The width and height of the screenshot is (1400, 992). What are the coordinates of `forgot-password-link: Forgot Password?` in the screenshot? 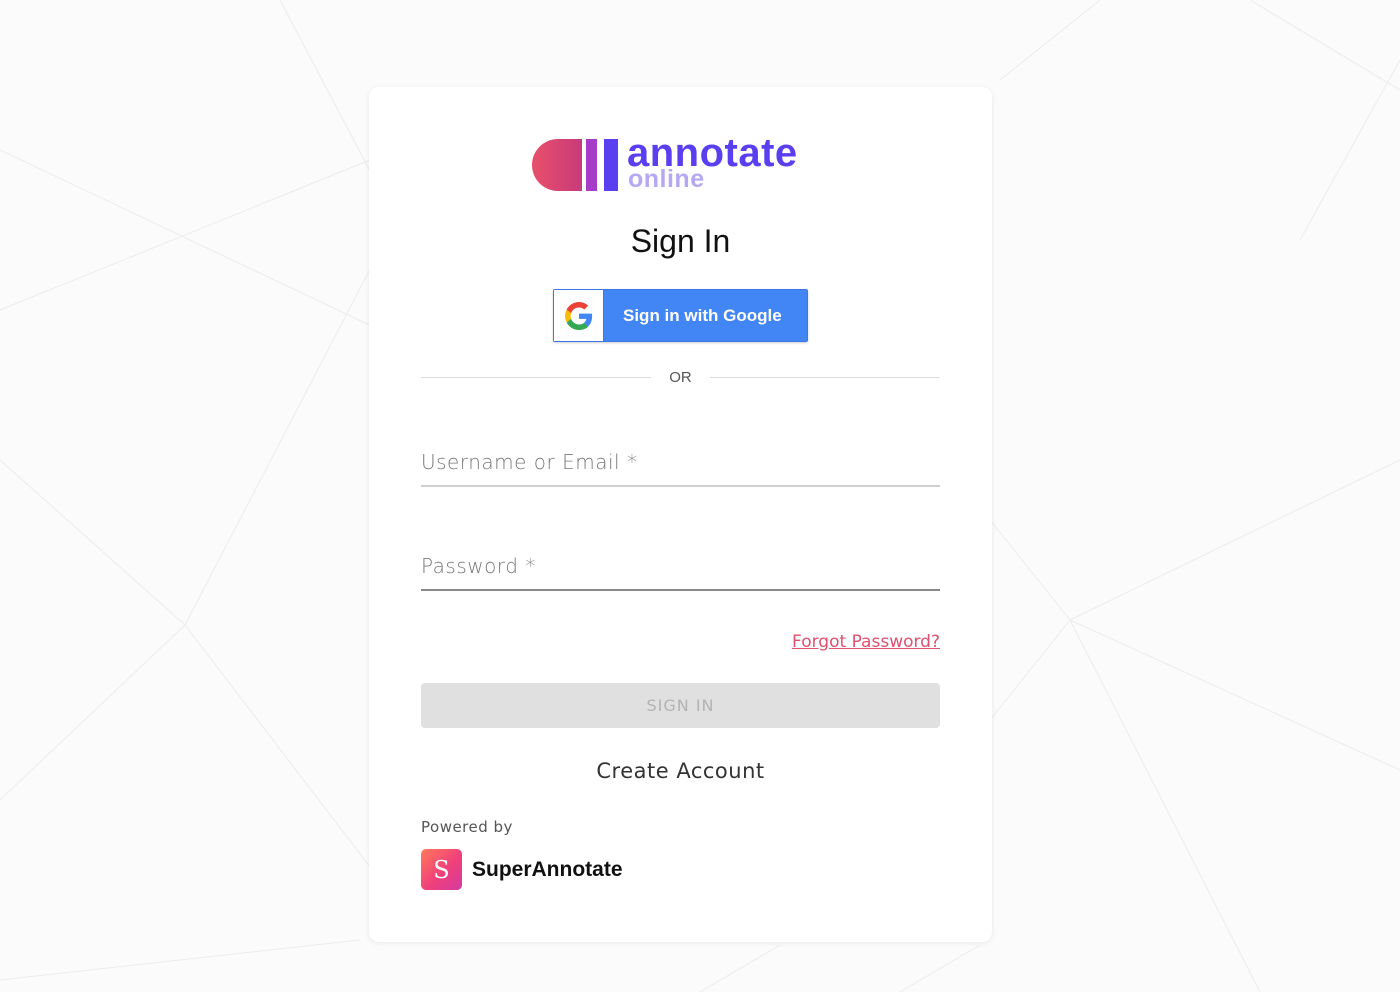 It's located at (866, 642).